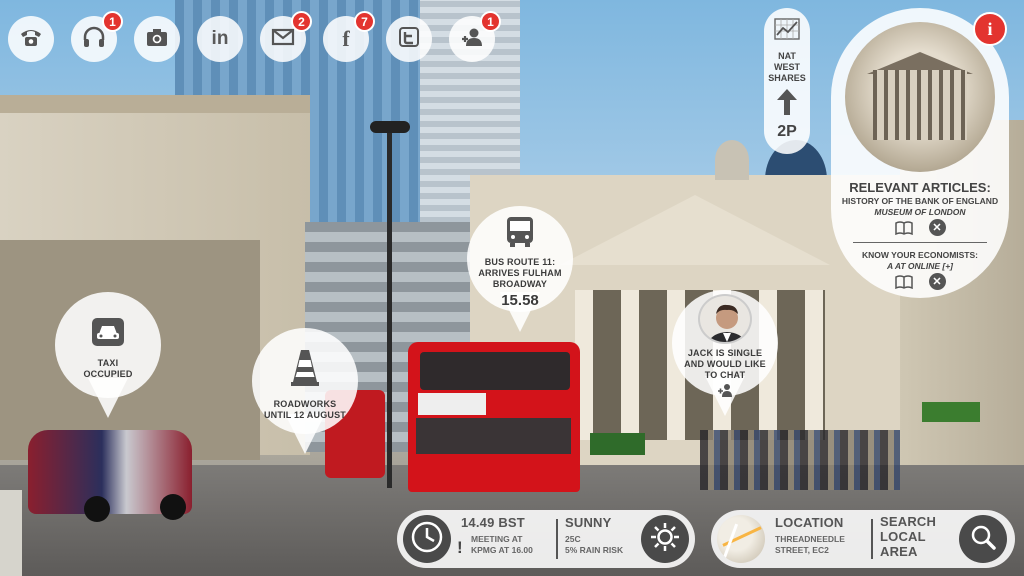 This screenshot has width=1024, height=576. Describe the element at coordinates (11, 533) in the screenshot. I see `bollard` at that location.